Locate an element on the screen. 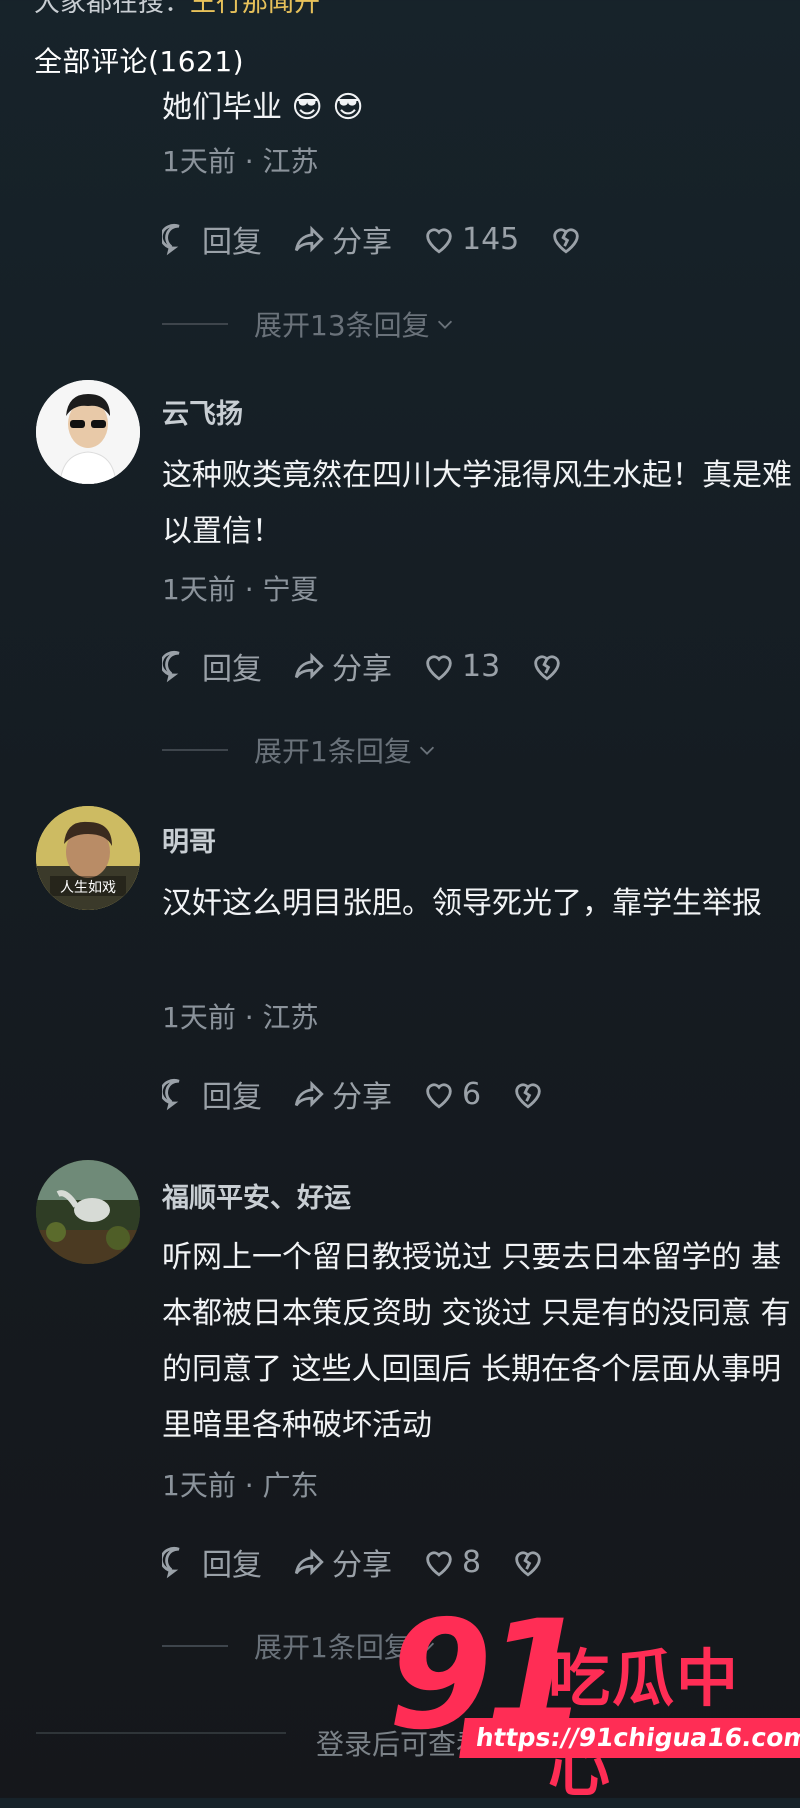 The image size is (800, 1808). like-count: 6 is located at coordinates (472, 1094).